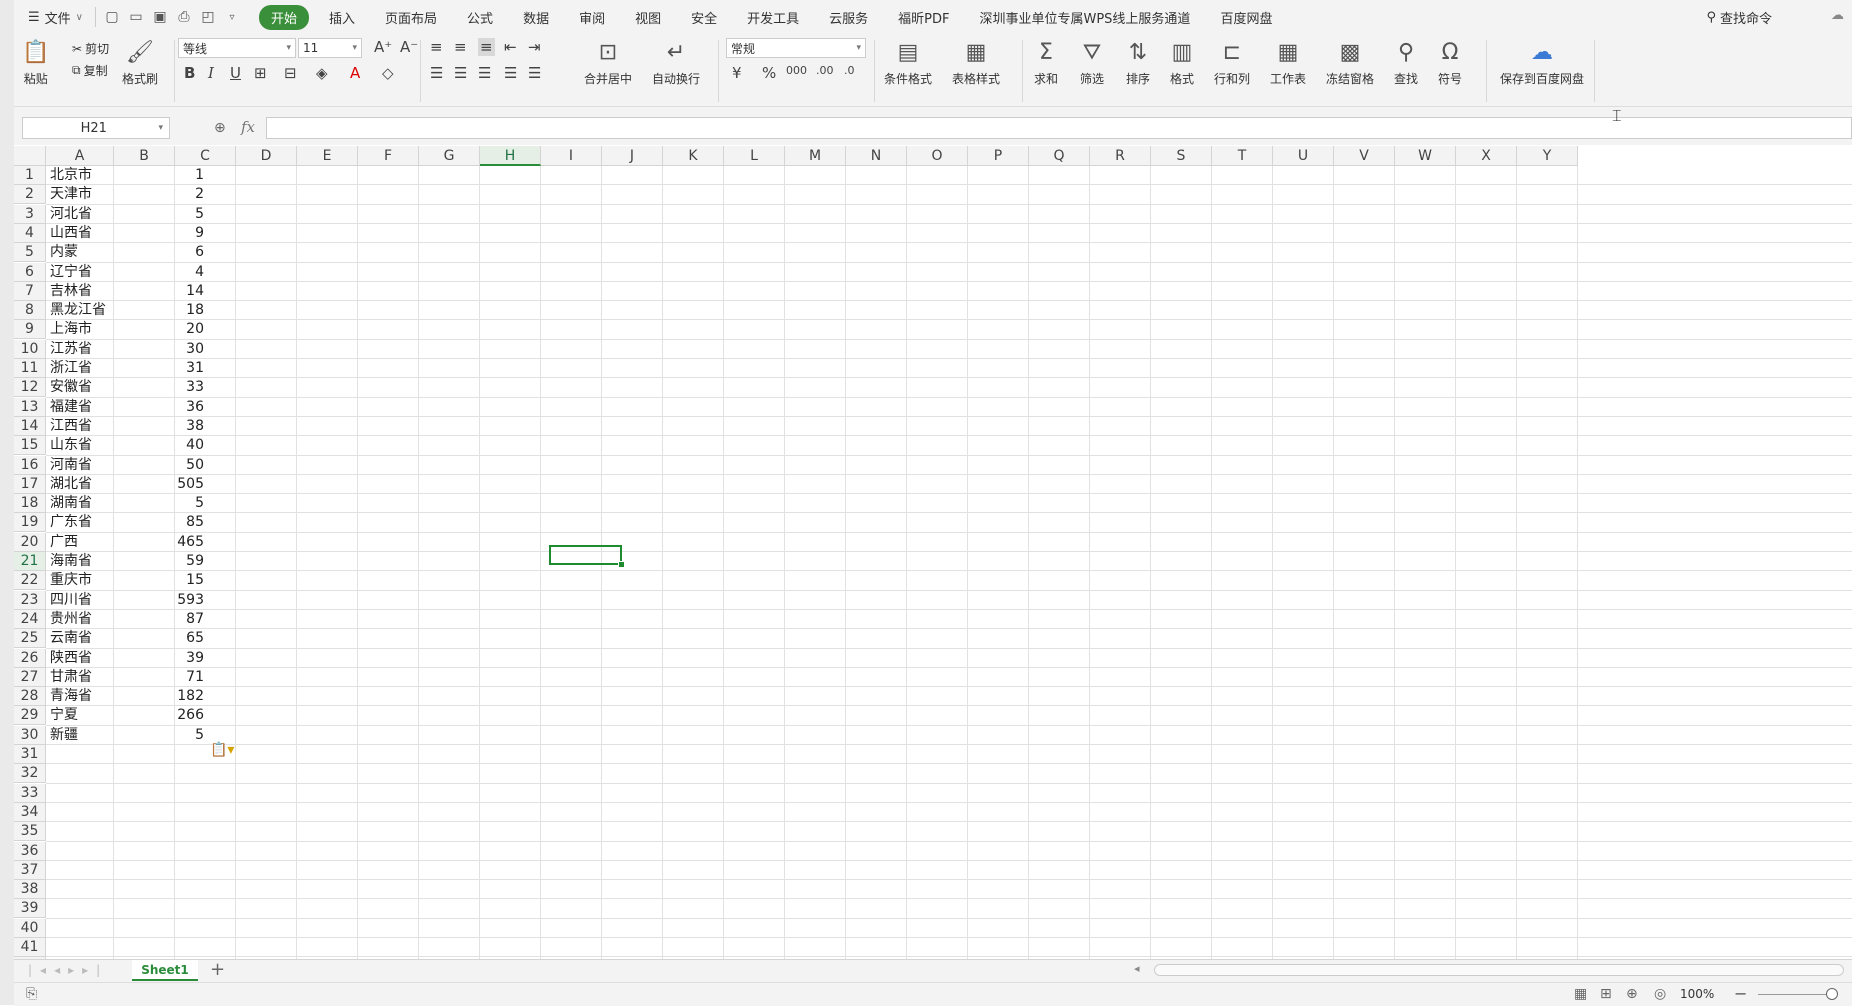 This screenshot has width=1852, height=1006. I want to click on paste-button: 📋 粘贴, so click(35, 62).